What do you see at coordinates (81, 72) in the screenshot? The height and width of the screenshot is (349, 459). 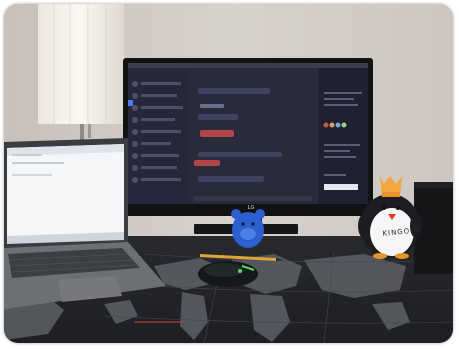 I see `lamp` at bounding box center [81, 72].